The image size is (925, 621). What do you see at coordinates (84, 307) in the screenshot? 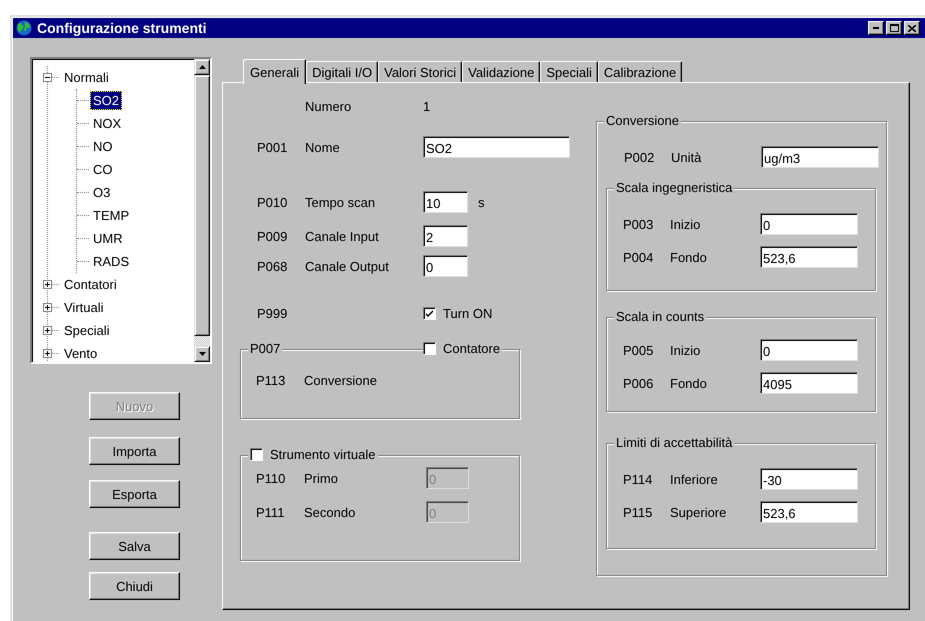
I see `tree-item: Virtuali` at bounding box center [84, 307].